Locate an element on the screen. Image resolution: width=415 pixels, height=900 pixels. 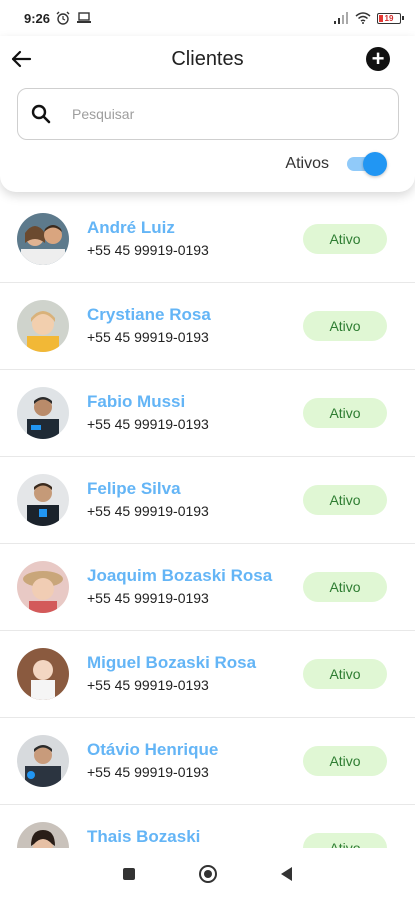
active-toggle is located at coordinates (367, 164).